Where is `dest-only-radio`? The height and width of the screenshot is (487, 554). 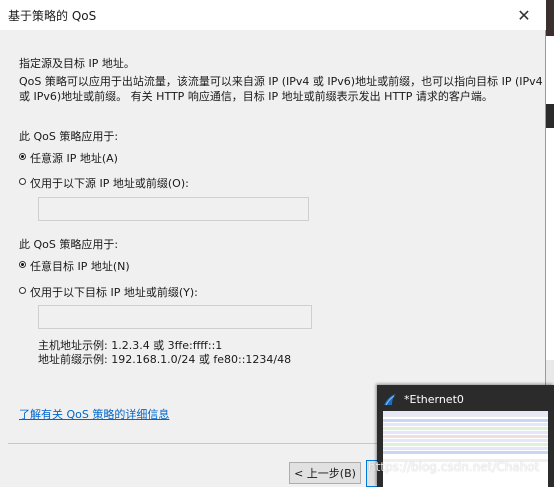 dest-only-radio is located at coordinates (22, 290).